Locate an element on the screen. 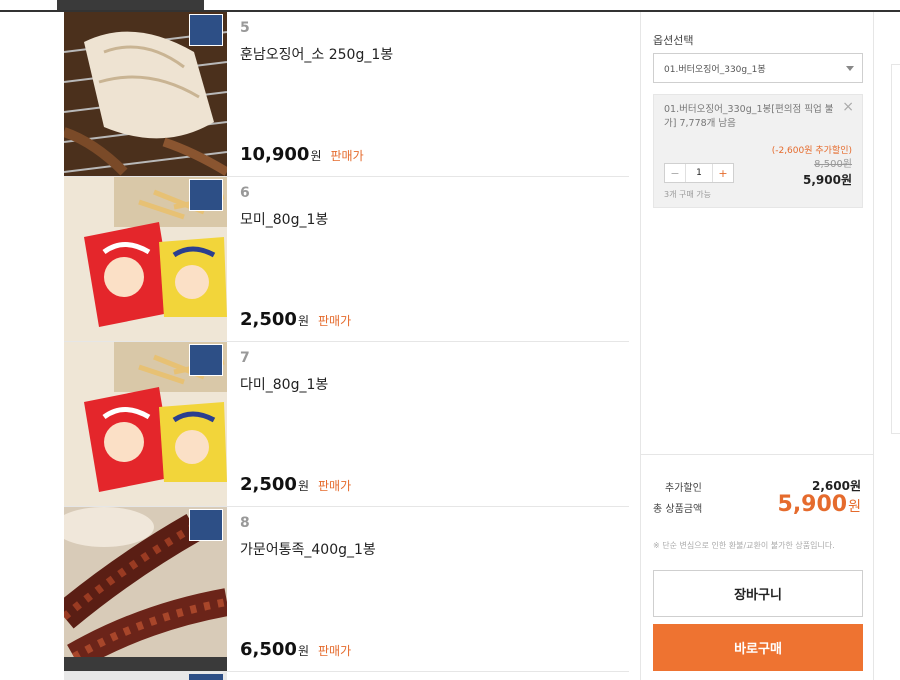 The image size is (900, 680). side-panel-edge is located at coordinates (895, 249).